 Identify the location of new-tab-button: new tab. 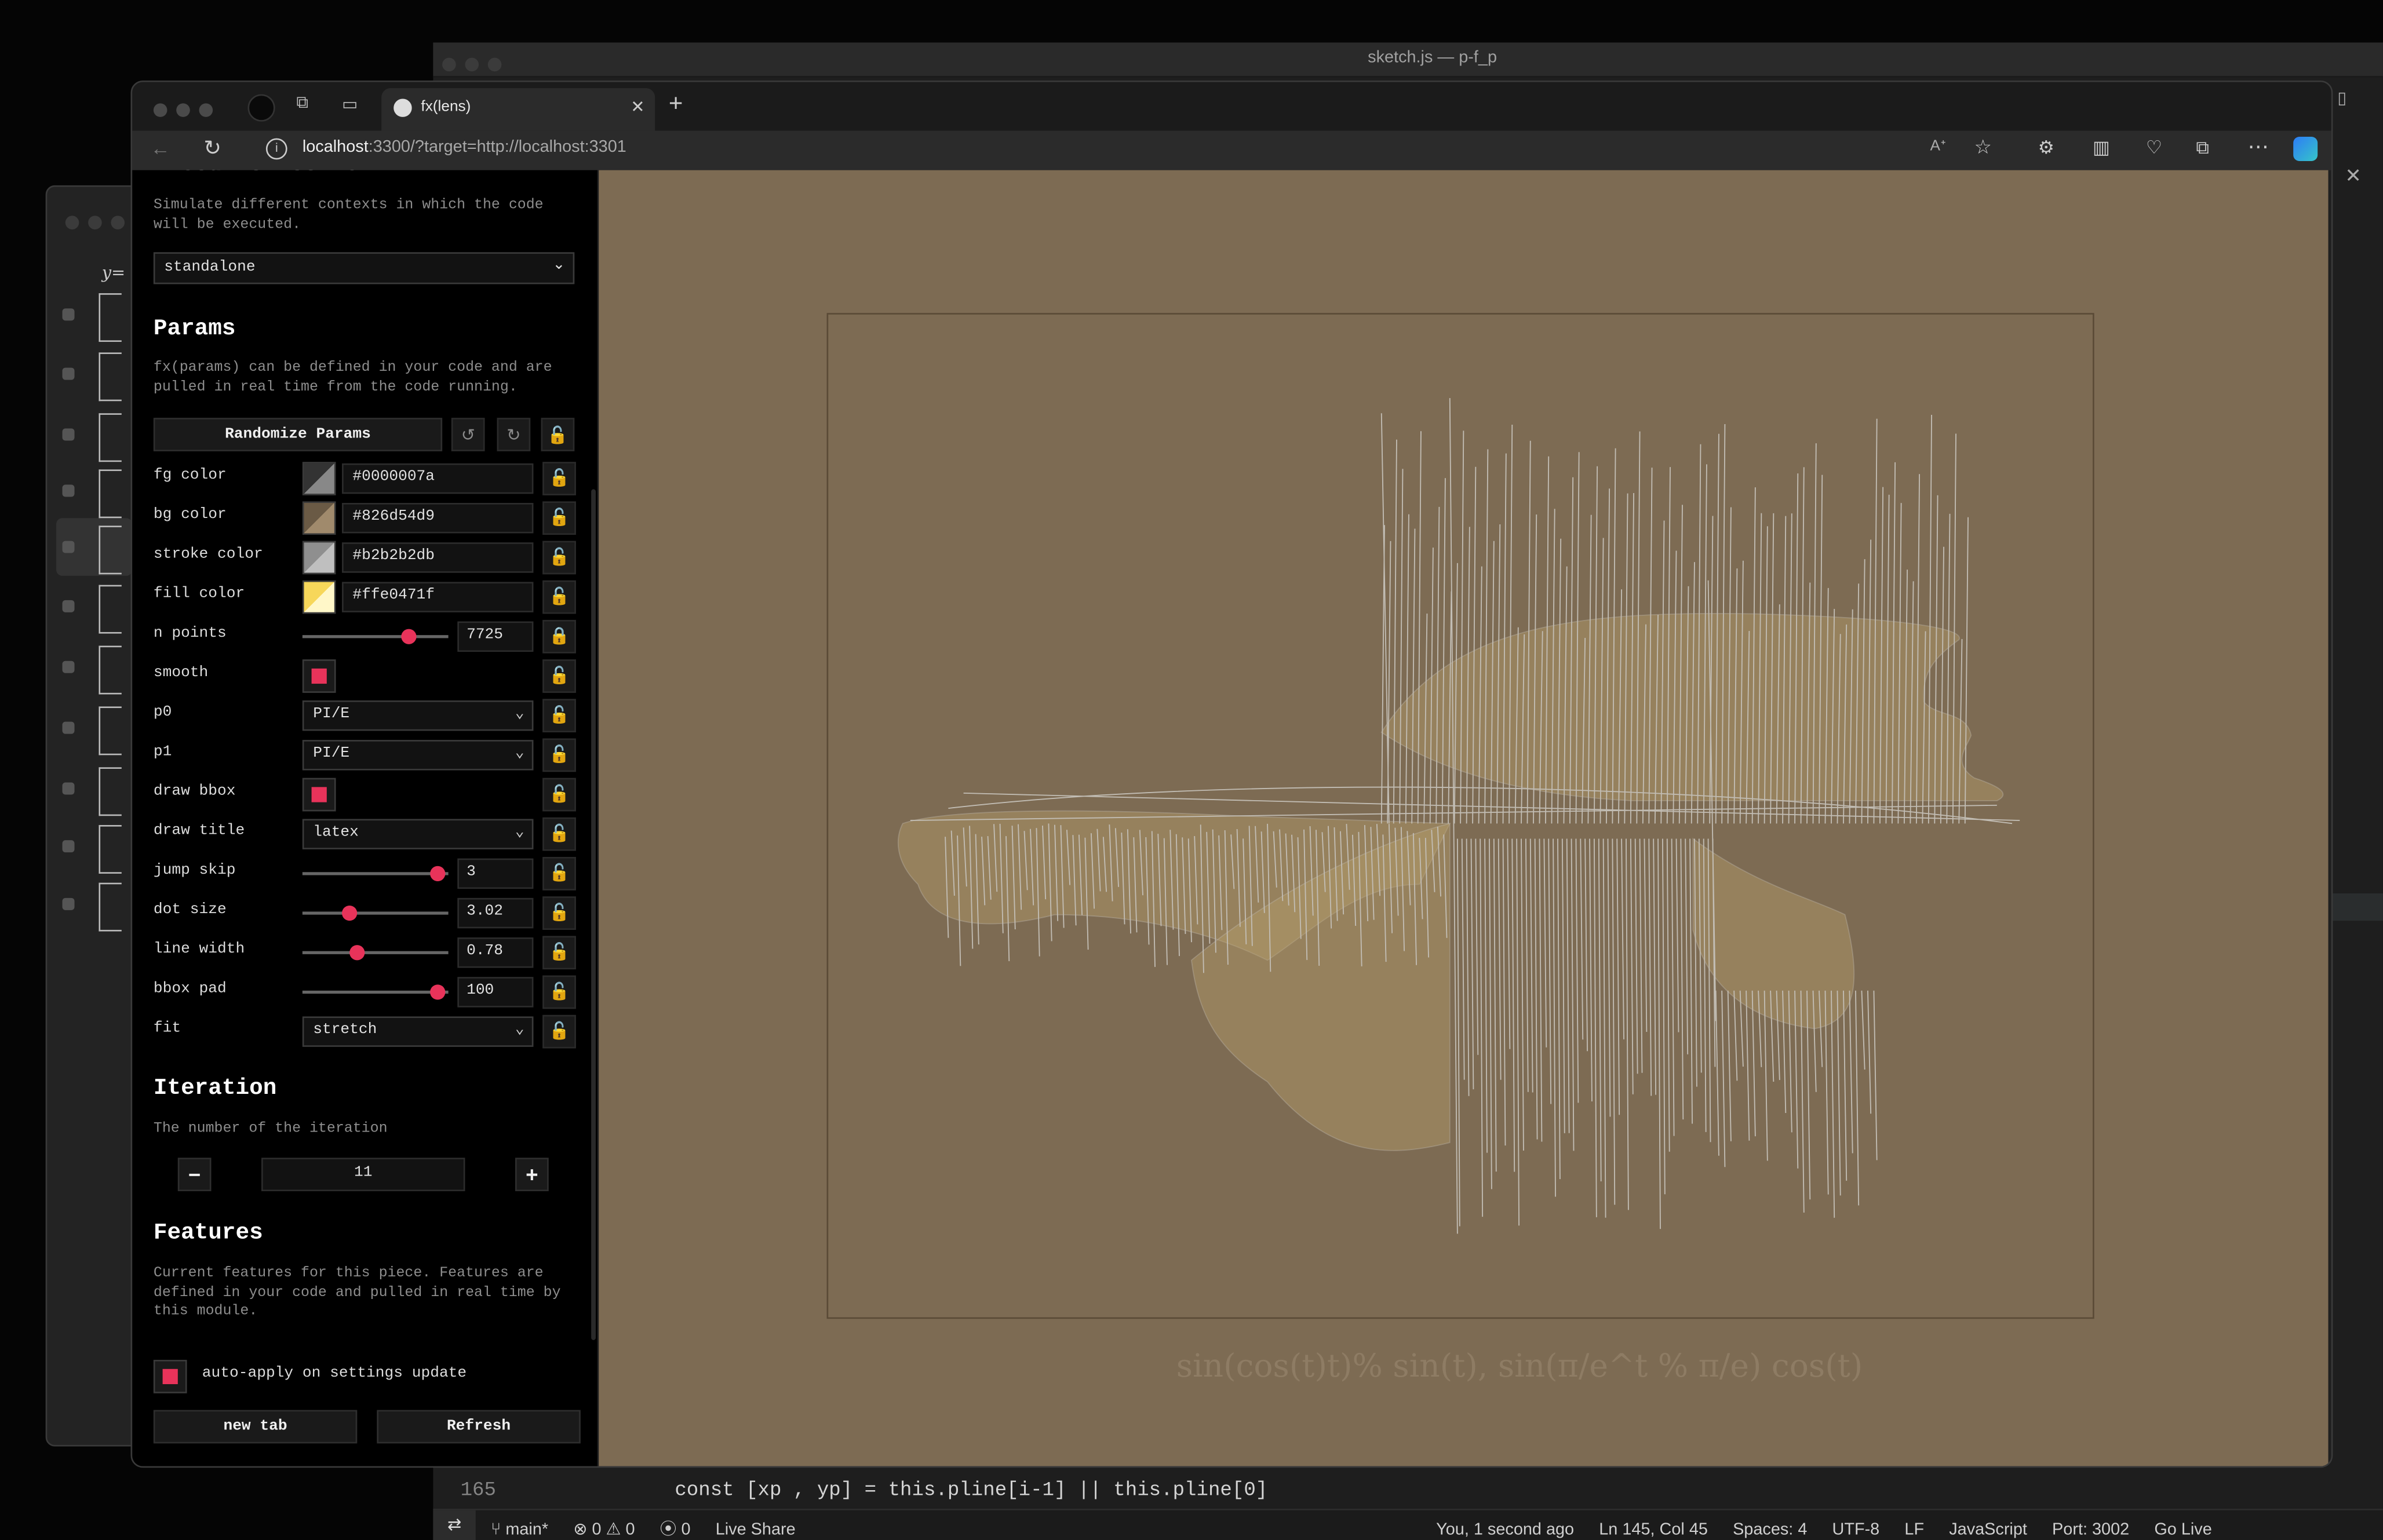
(256, 1427).